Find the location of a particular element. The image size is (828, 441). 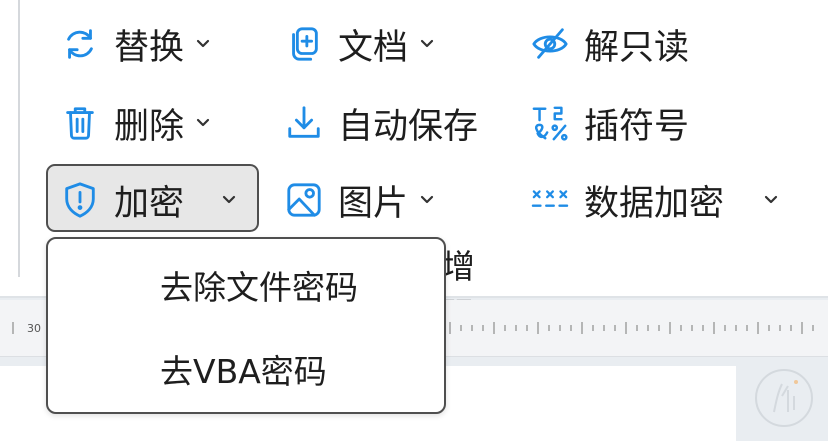

ribbon-divider is located at coordinates (19, 138).